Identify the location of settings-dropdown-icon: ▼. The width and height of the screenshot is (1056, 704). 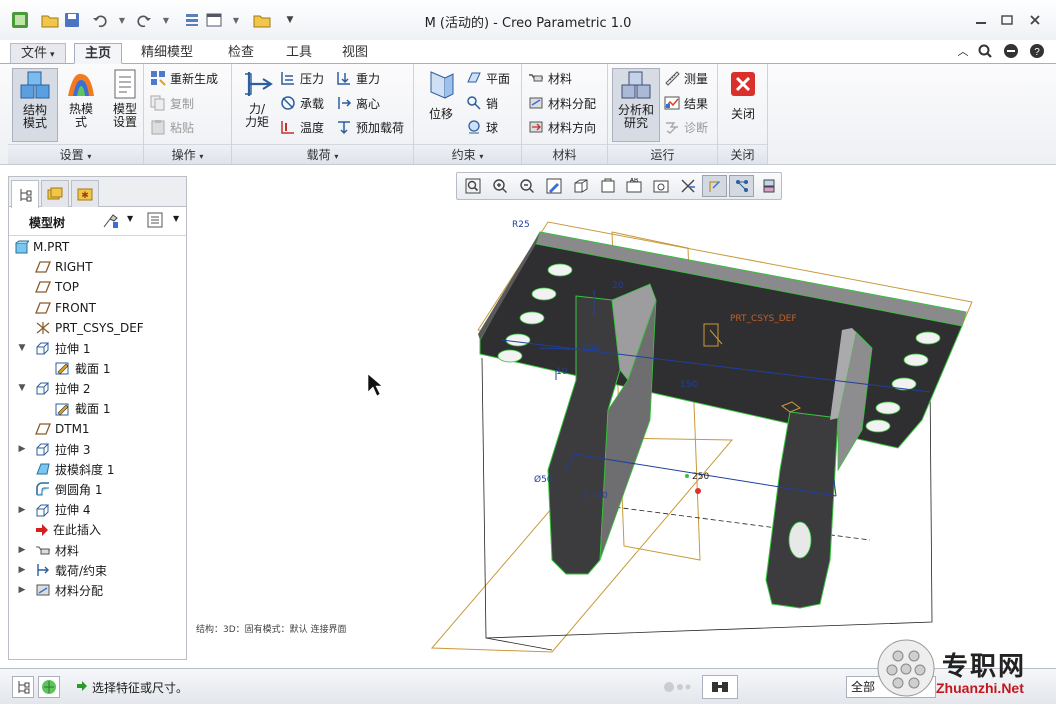
(130, 218).